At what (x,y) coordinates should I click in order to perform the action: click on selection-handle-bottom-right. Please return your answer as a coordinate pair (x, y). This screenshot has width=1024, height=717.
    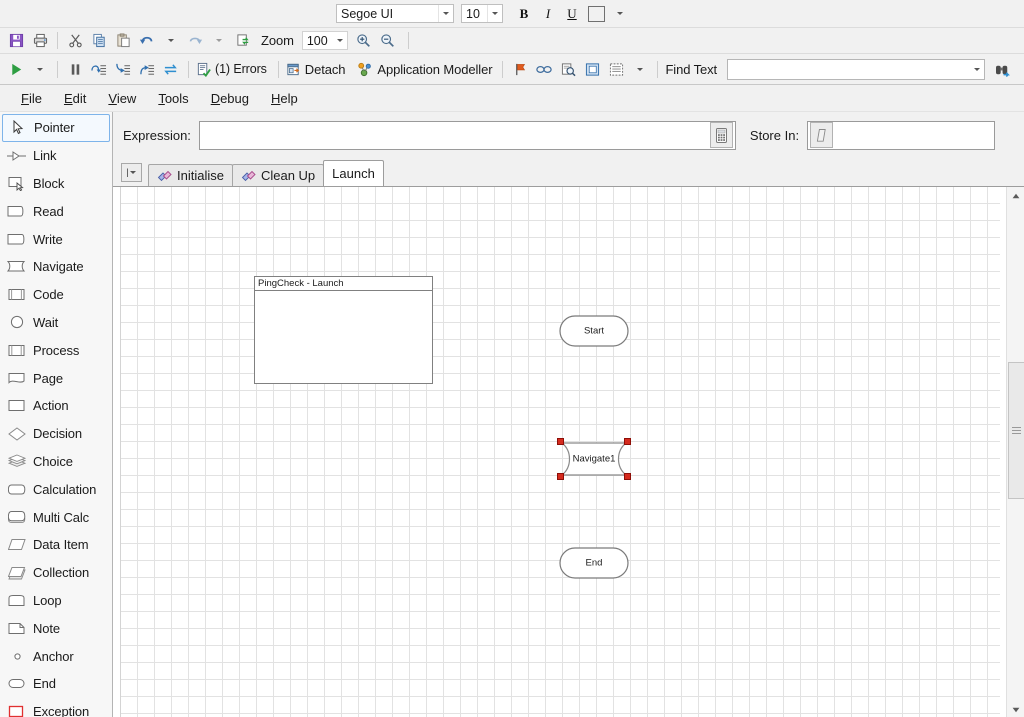
    Looking at the image, I should click on (627, 476).